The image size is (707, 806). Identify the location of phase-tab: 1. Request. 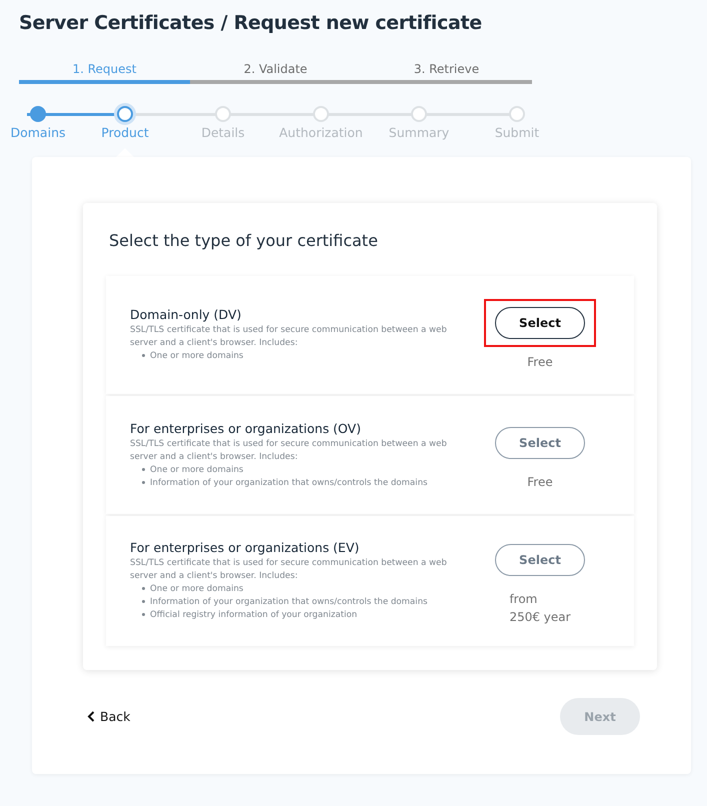
(104, 73).